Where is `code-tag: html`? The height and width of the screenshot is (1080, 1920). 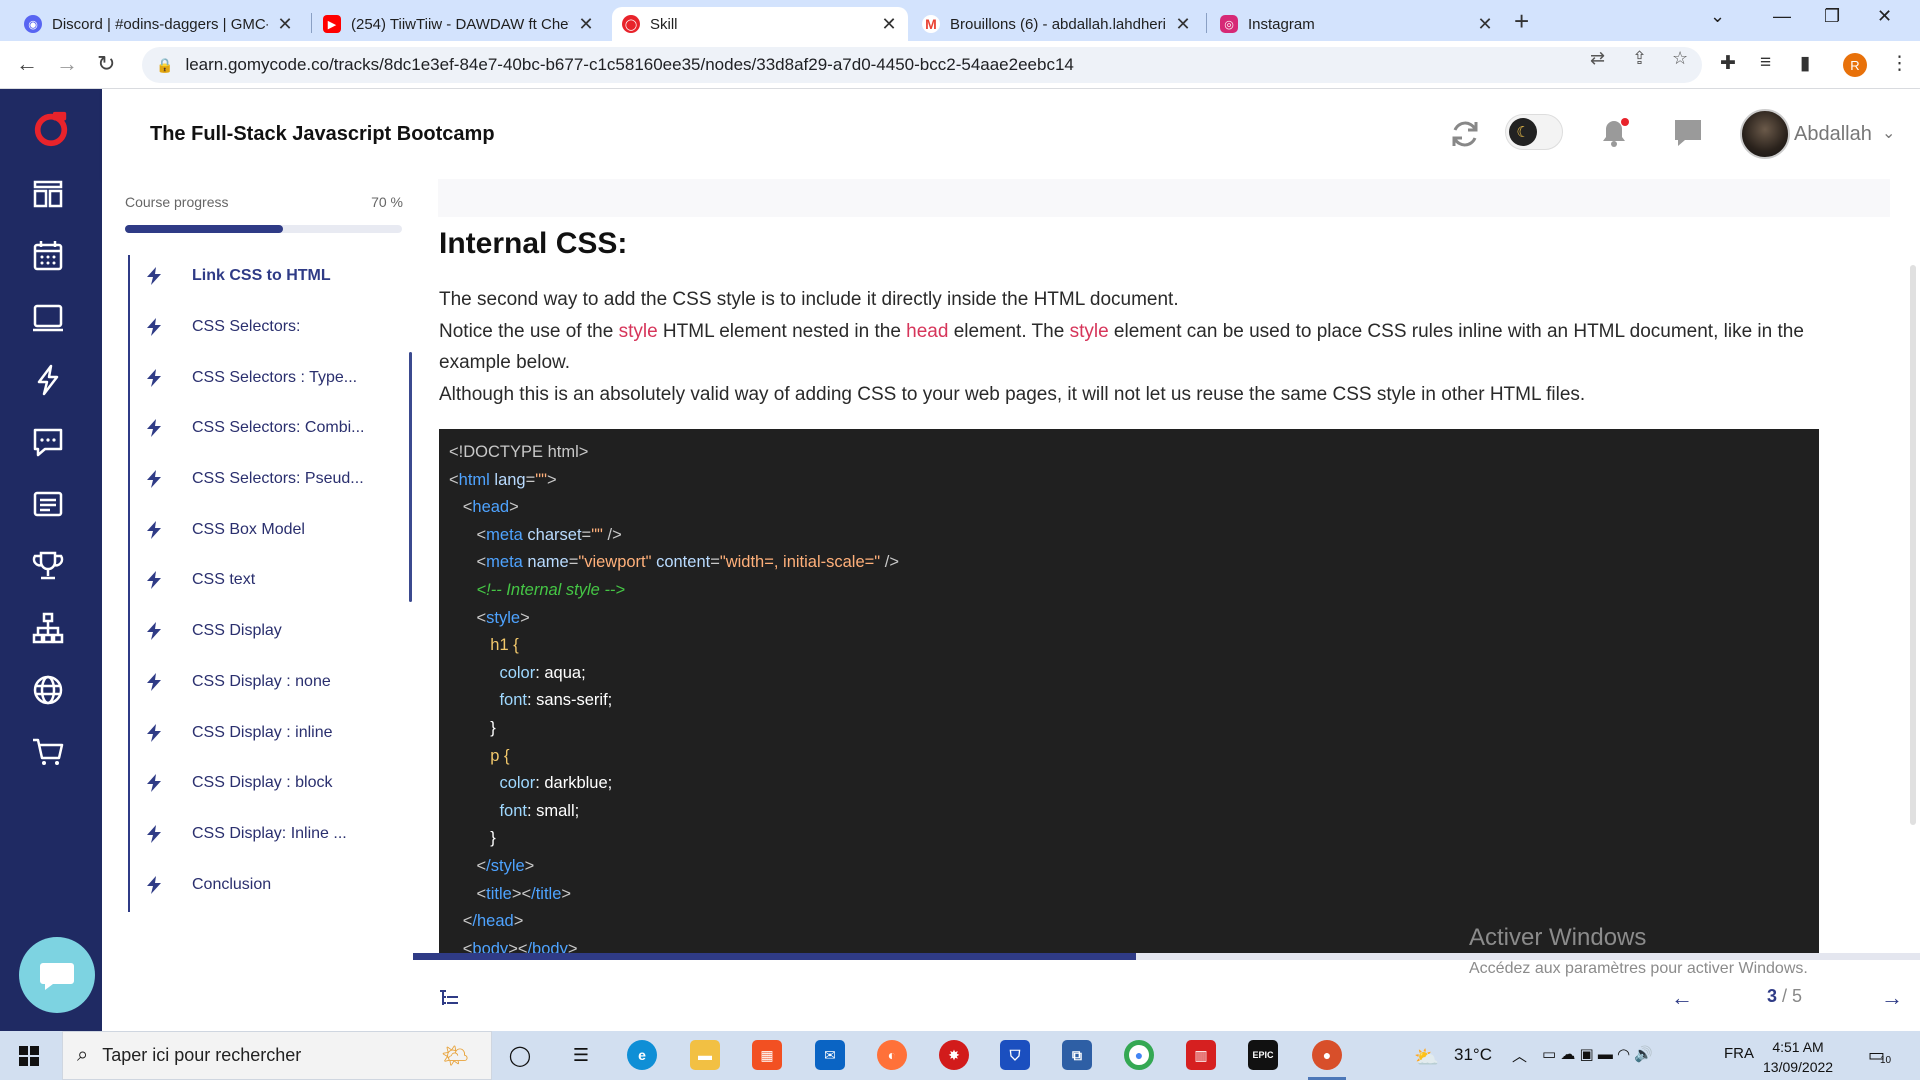
code-tag: html is located at coordinates (474, 479).